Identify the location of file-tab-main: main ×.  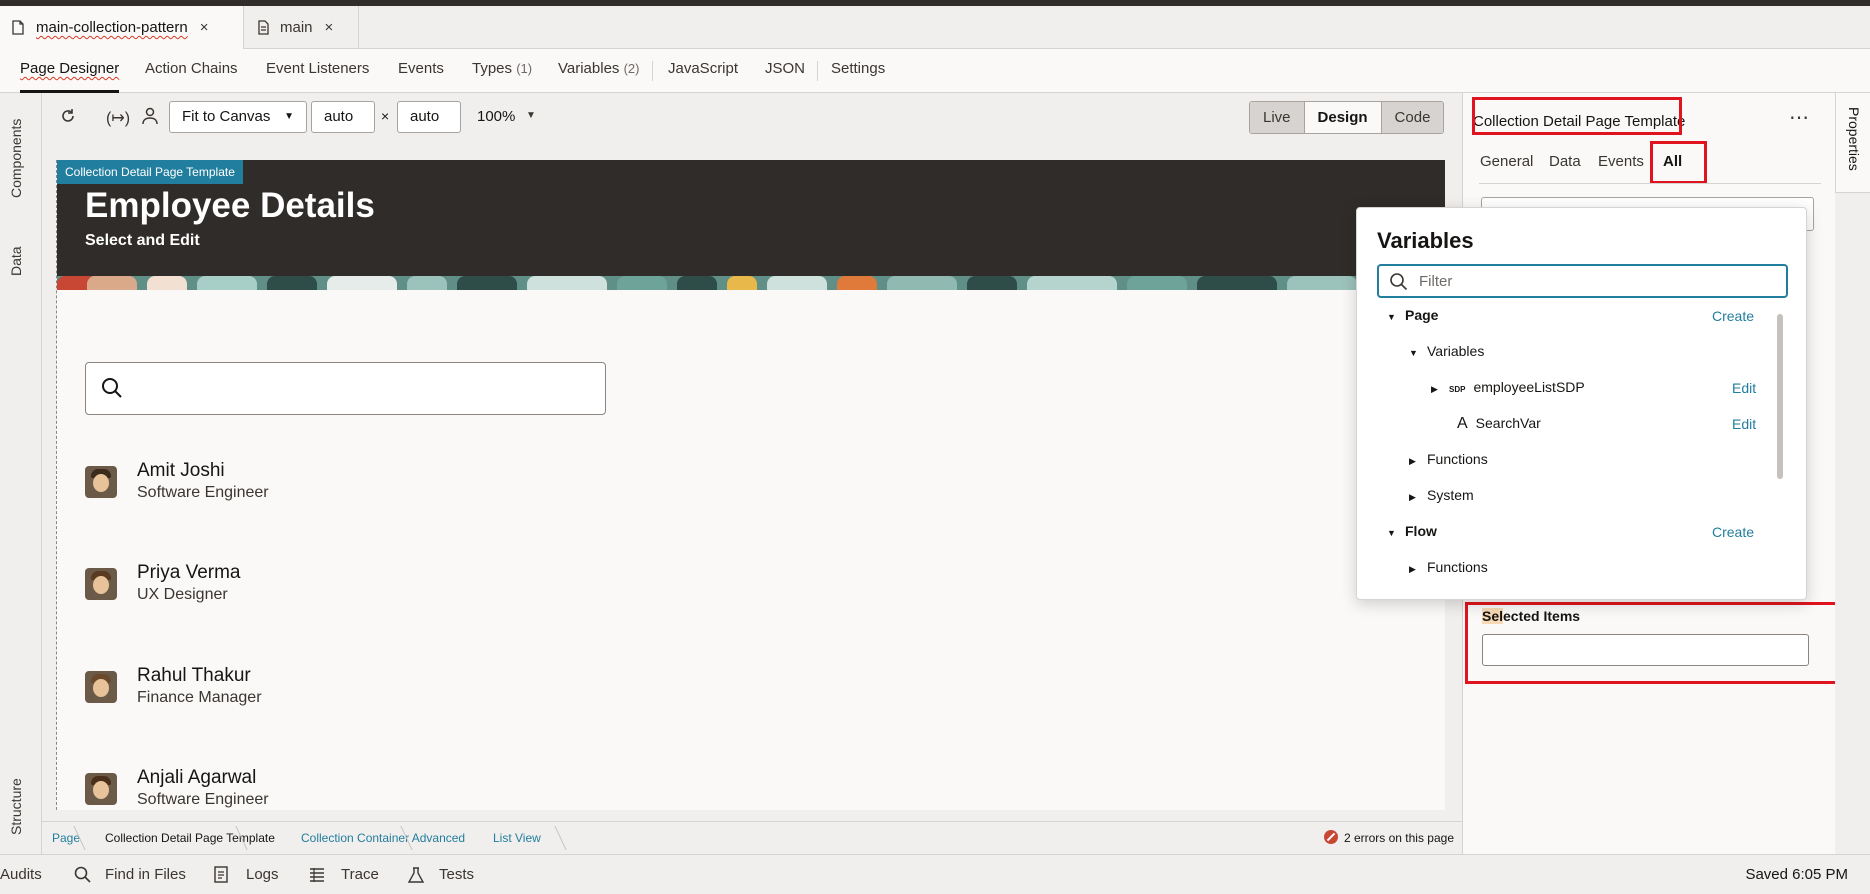
(301, 27).